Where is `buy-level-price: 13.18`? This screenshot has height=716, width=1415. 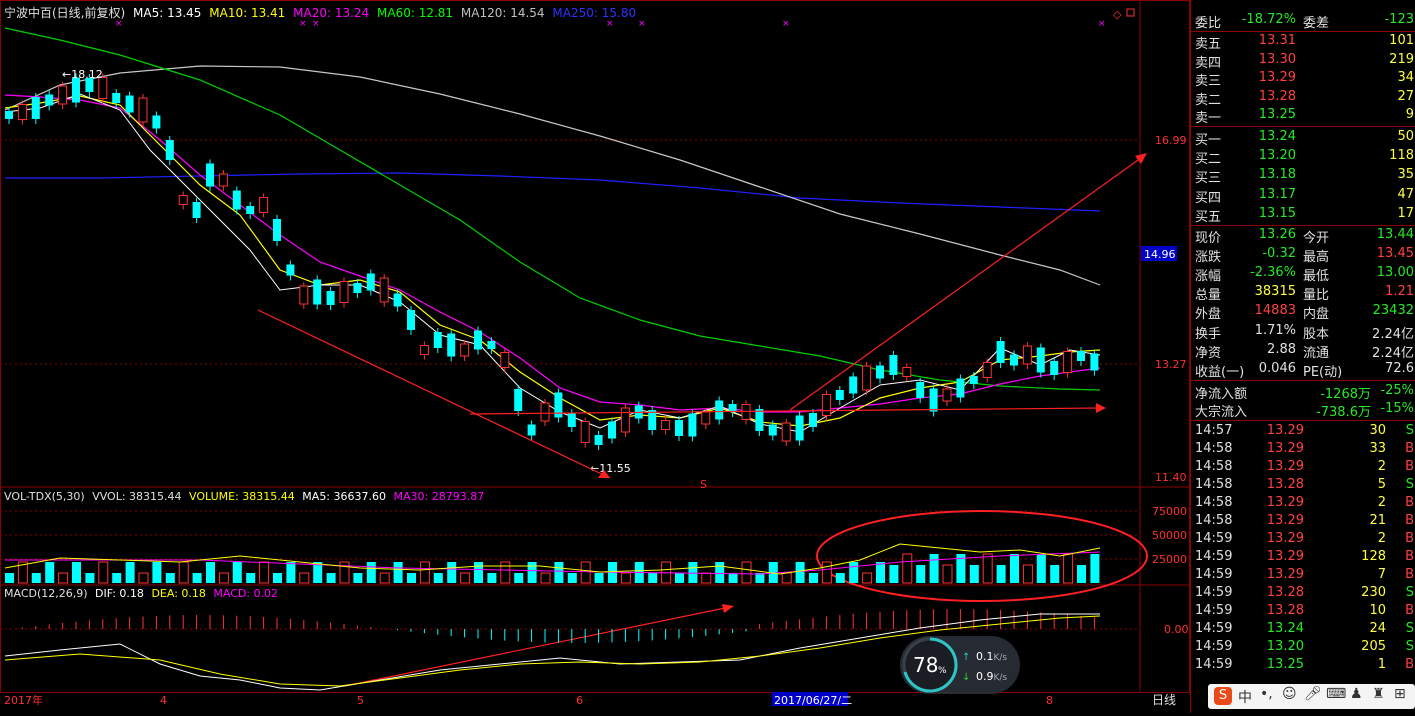
buy-level-price: 13.18 is located at coordinates (1277, 175).